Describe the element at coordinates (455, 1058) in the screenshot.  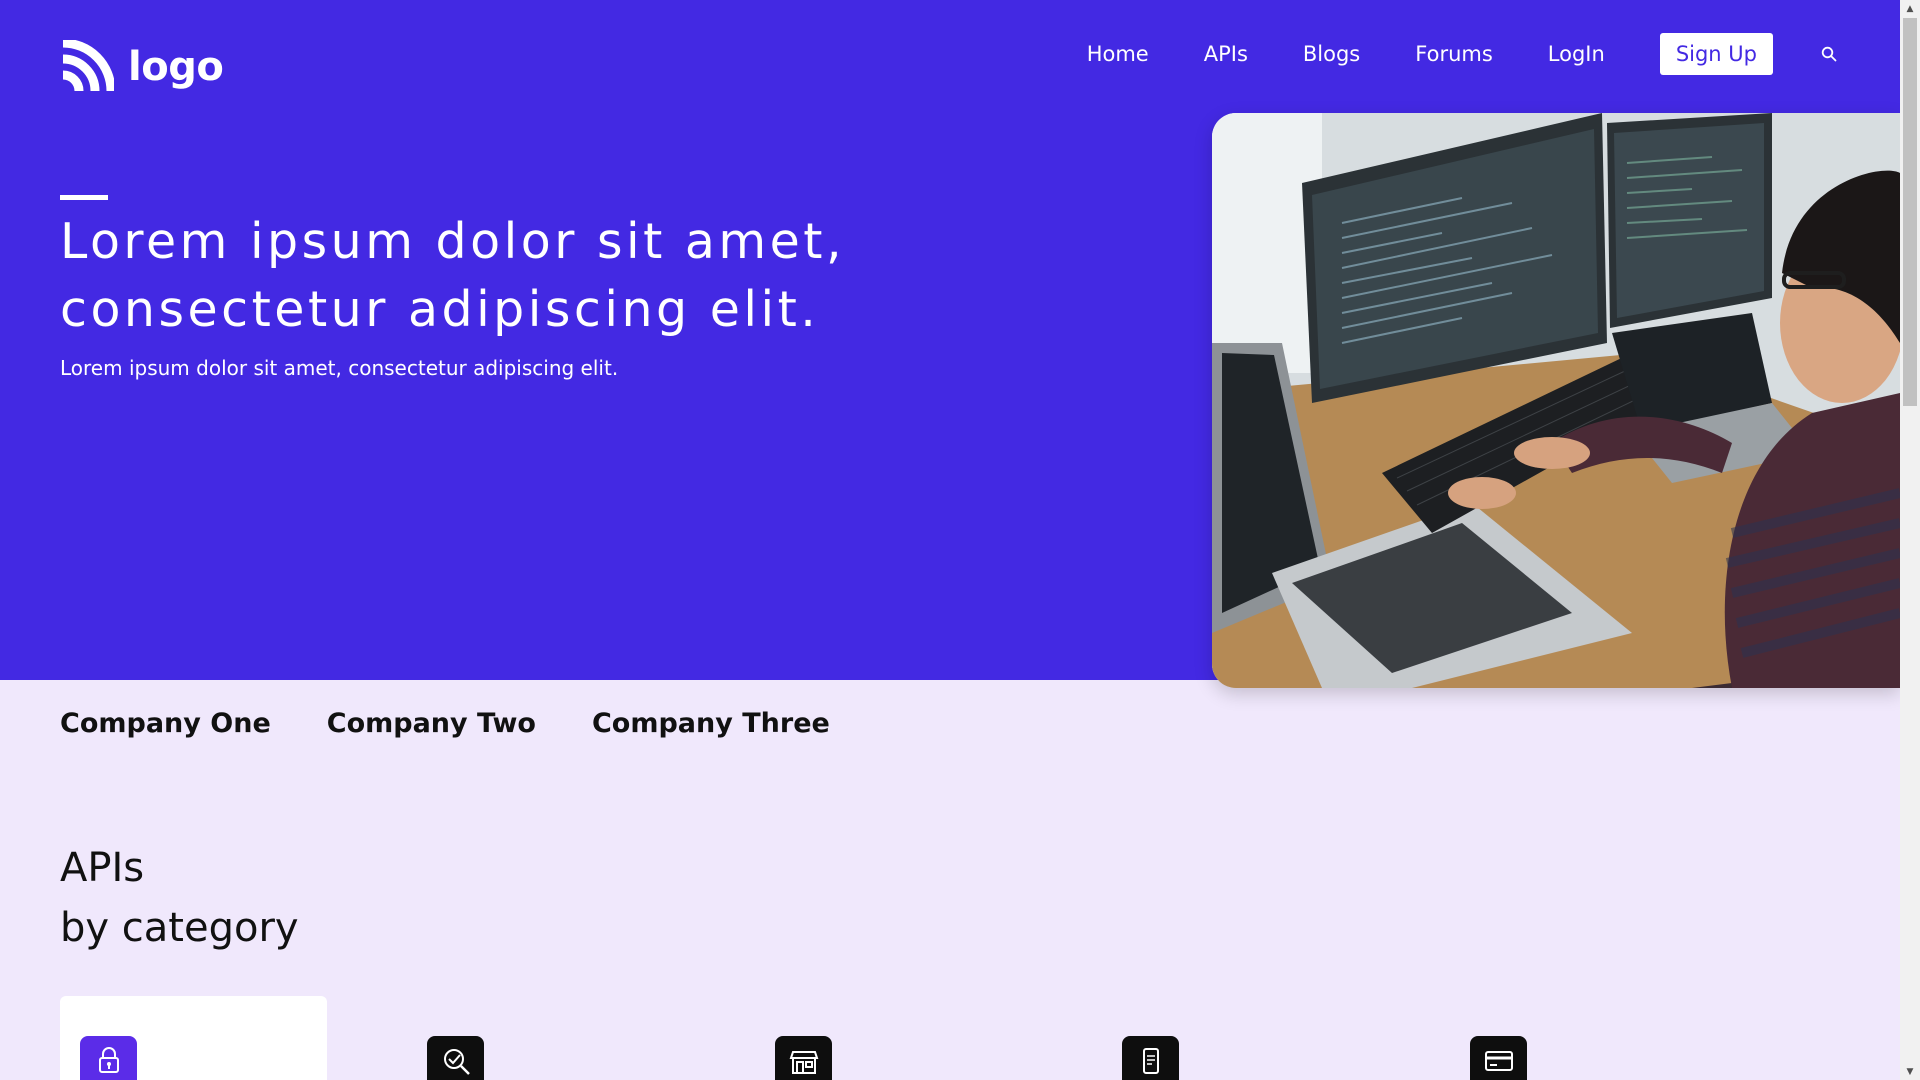
I see `search-check-icon` at that location.